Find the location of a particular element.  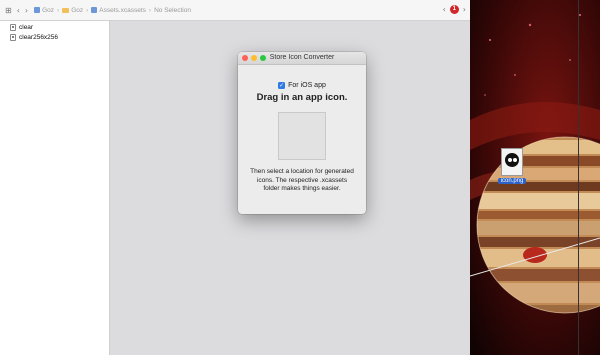

asset-catalog-icon is located at coordinates (94, 10).